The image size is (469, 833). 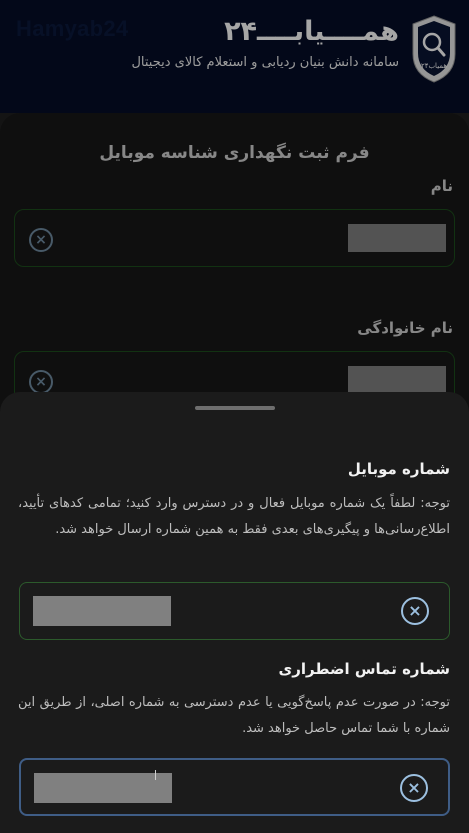 What do you see at coordinates (235, 408) in the screenshot?
I see `sheet-drag-handle` at bounding box center [235, 408].